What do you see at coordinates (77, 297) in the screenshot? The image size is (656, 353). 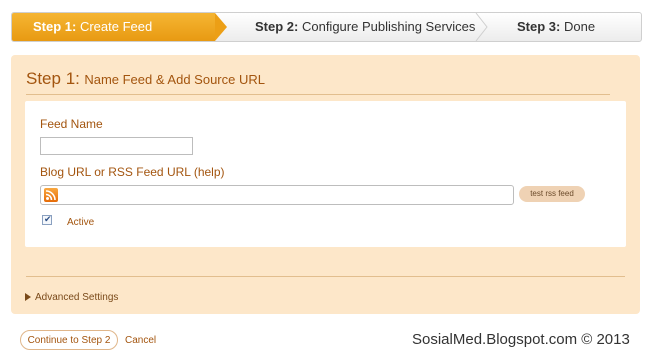 I see `advanced-settings-label: Advanced Settings` at bounding box center [77, 297].